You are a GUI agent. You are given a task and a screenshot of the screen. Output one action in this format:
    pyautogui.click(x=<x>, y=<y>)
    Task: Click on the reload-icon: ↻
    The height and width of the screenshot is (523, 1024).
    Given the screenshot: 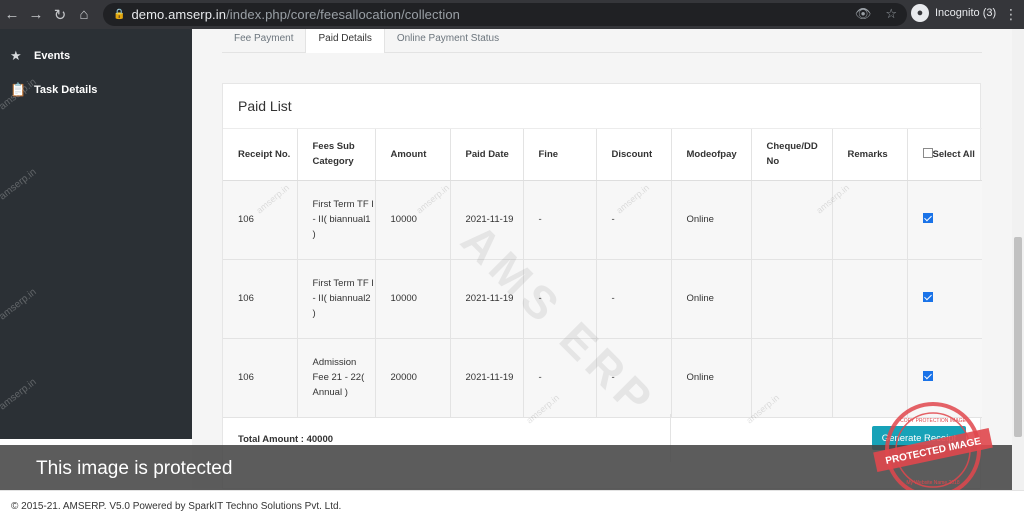 What is the action you would take?
    pyautogui.click(x=60, y=14)
    